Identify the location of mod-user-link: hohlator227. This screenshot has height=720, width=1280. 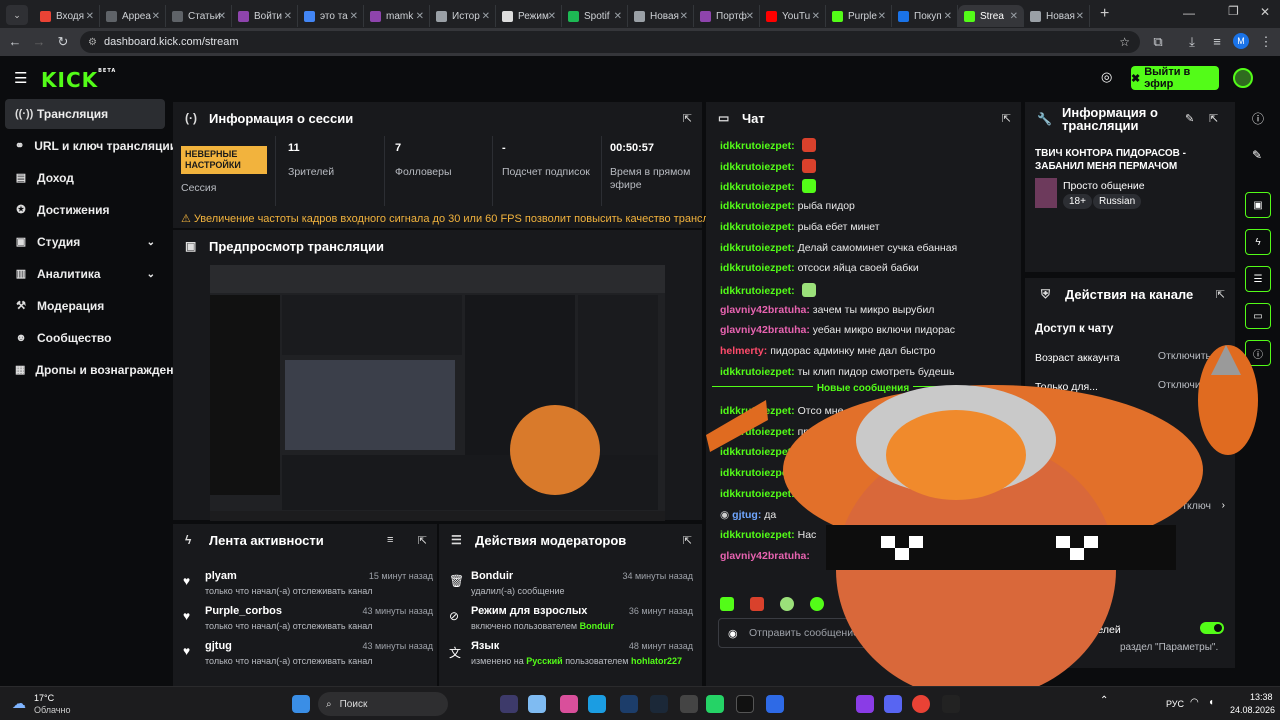
(656, 661).